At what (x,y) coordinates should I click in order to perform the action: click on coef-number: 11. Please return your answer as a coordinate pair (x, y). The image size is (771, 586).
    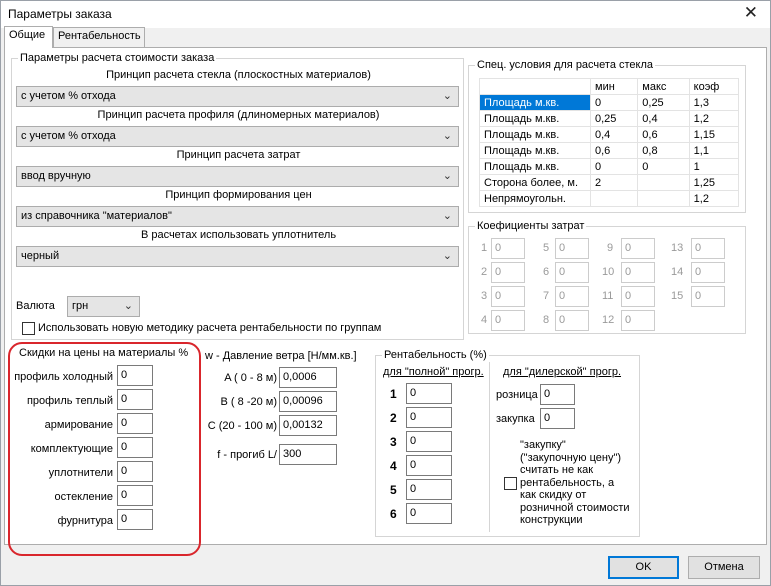
    Looking at the image, I should click on (608, 296).